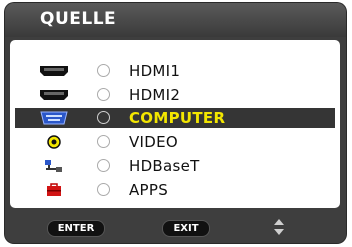 This screenshot has width=352, height=247. Describe the element at coordinates (177, 118) in the screenshot. I see `source-label: COMPUTER` at that location.